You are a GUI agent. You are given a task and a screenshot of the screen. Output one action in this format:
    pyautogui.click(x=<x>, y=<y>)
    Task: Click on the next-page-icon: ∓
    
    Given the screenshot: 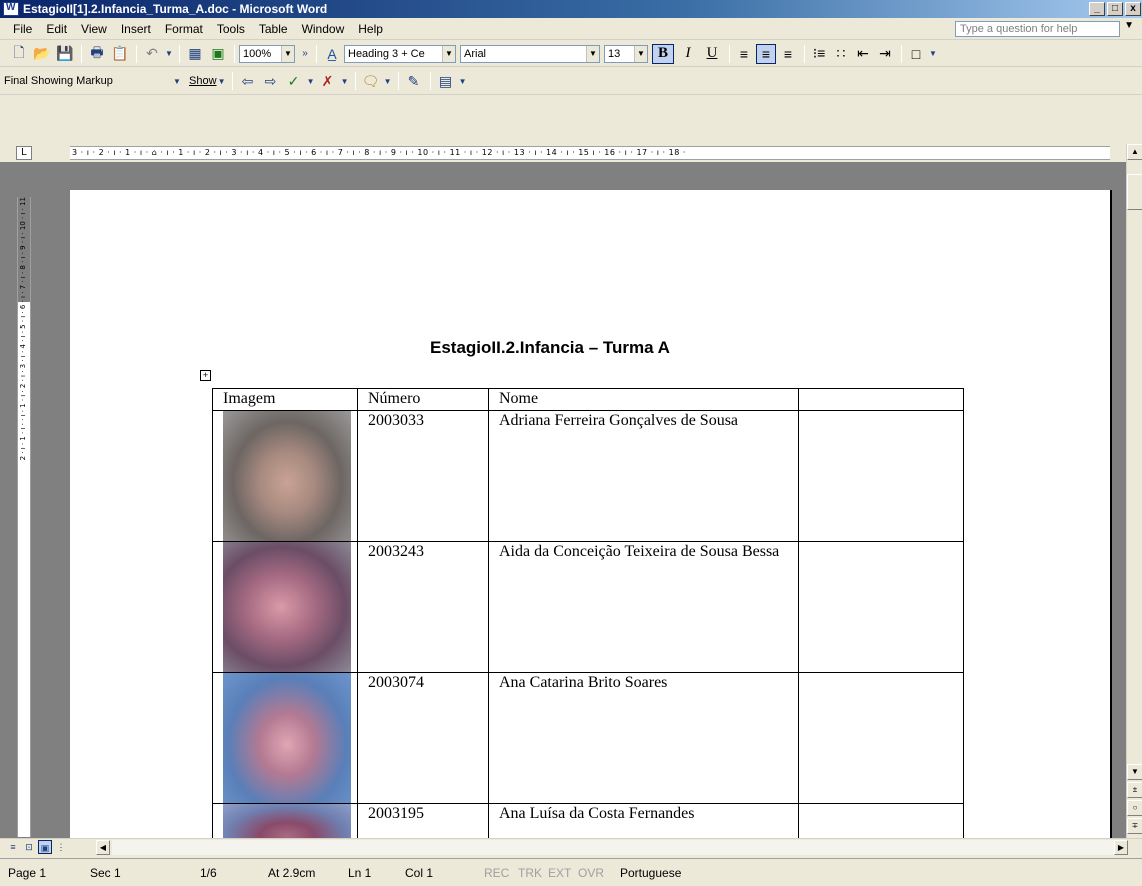 What is the action you would take?
    pyautogui.click(x=1134, y=826)
    